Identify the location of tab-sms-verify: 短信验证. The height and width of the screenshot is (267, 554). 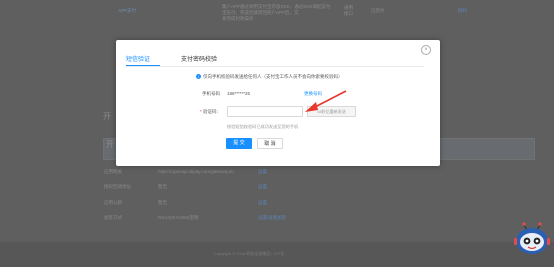
(143, 60).